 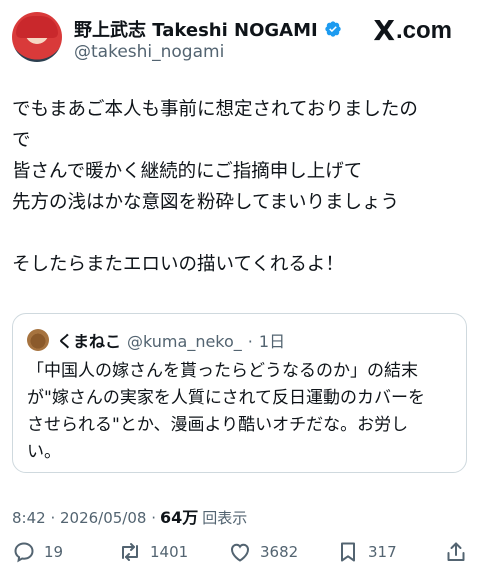 I want to click on x-com-logo: X .com, so click(x=412, y=30).